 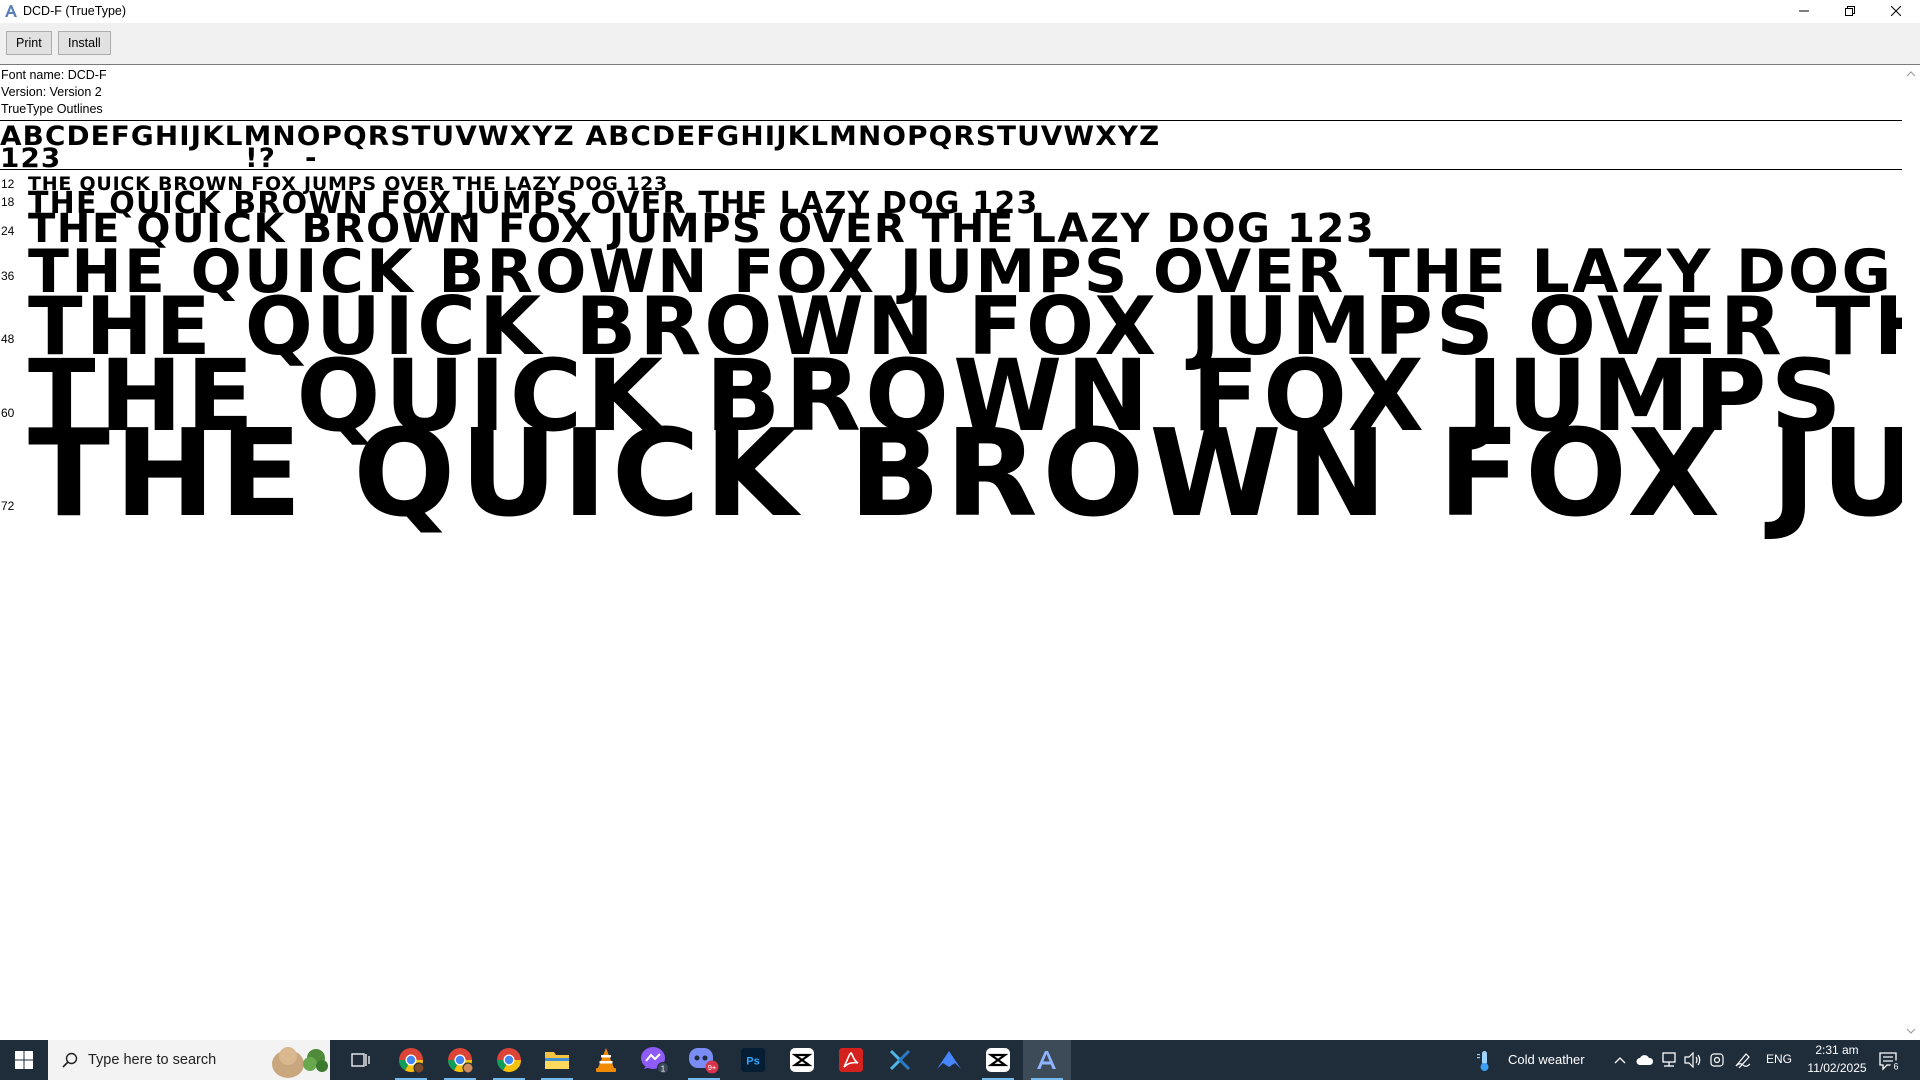 I want to click on task-view-icon, so click(x=360, y=1060).